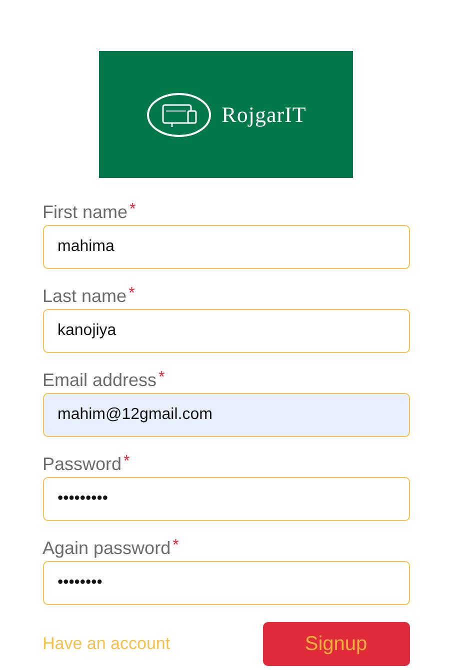 This screenshot has width=452, height=670. Describe the element at coordinates (226, 415) in the screenshot. I see `input-field: mahim@12gmail.com` at that location.